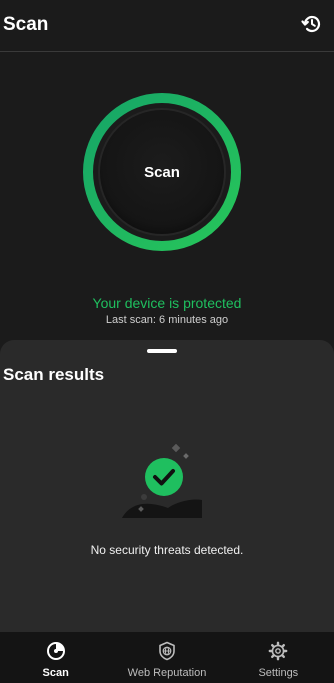 The height and width of the screenshot is (683, 334). What do you see at coordinates (167, 651) in the screenshot?
I see `shield-globe-icon` at bounding box center [167, 651].